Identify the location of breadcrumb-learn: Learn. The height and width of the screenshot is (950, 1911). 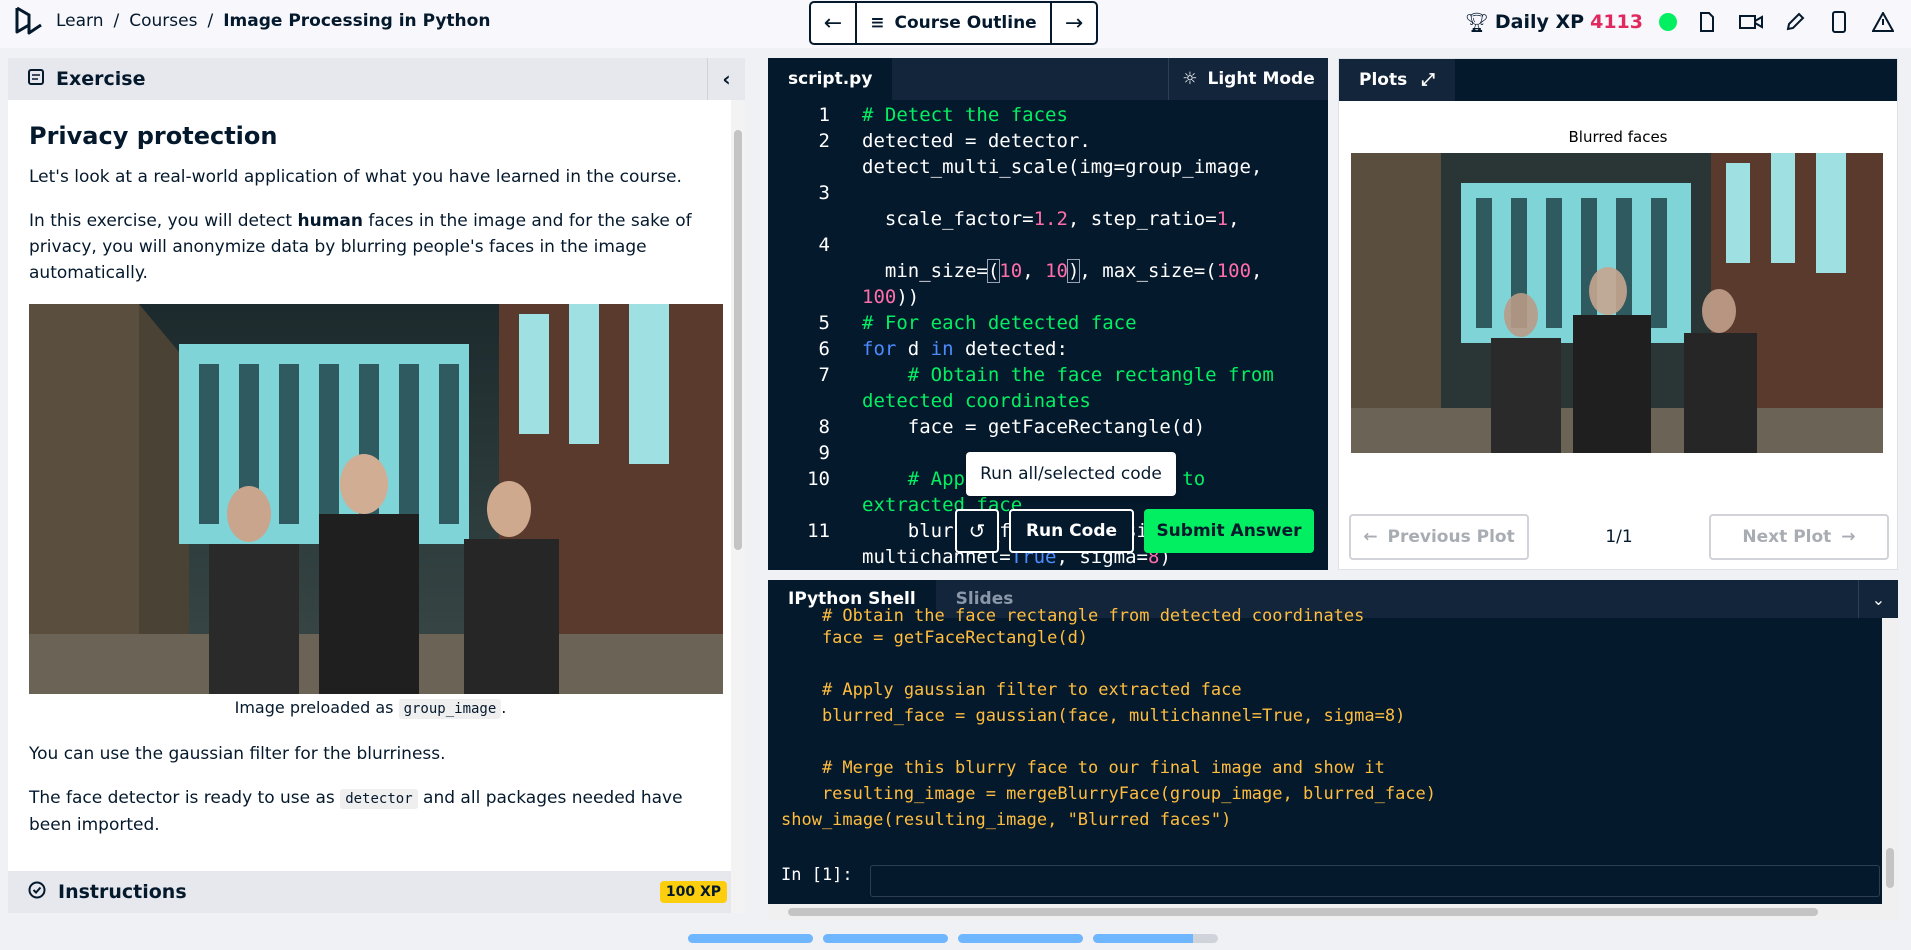
(80, 21).